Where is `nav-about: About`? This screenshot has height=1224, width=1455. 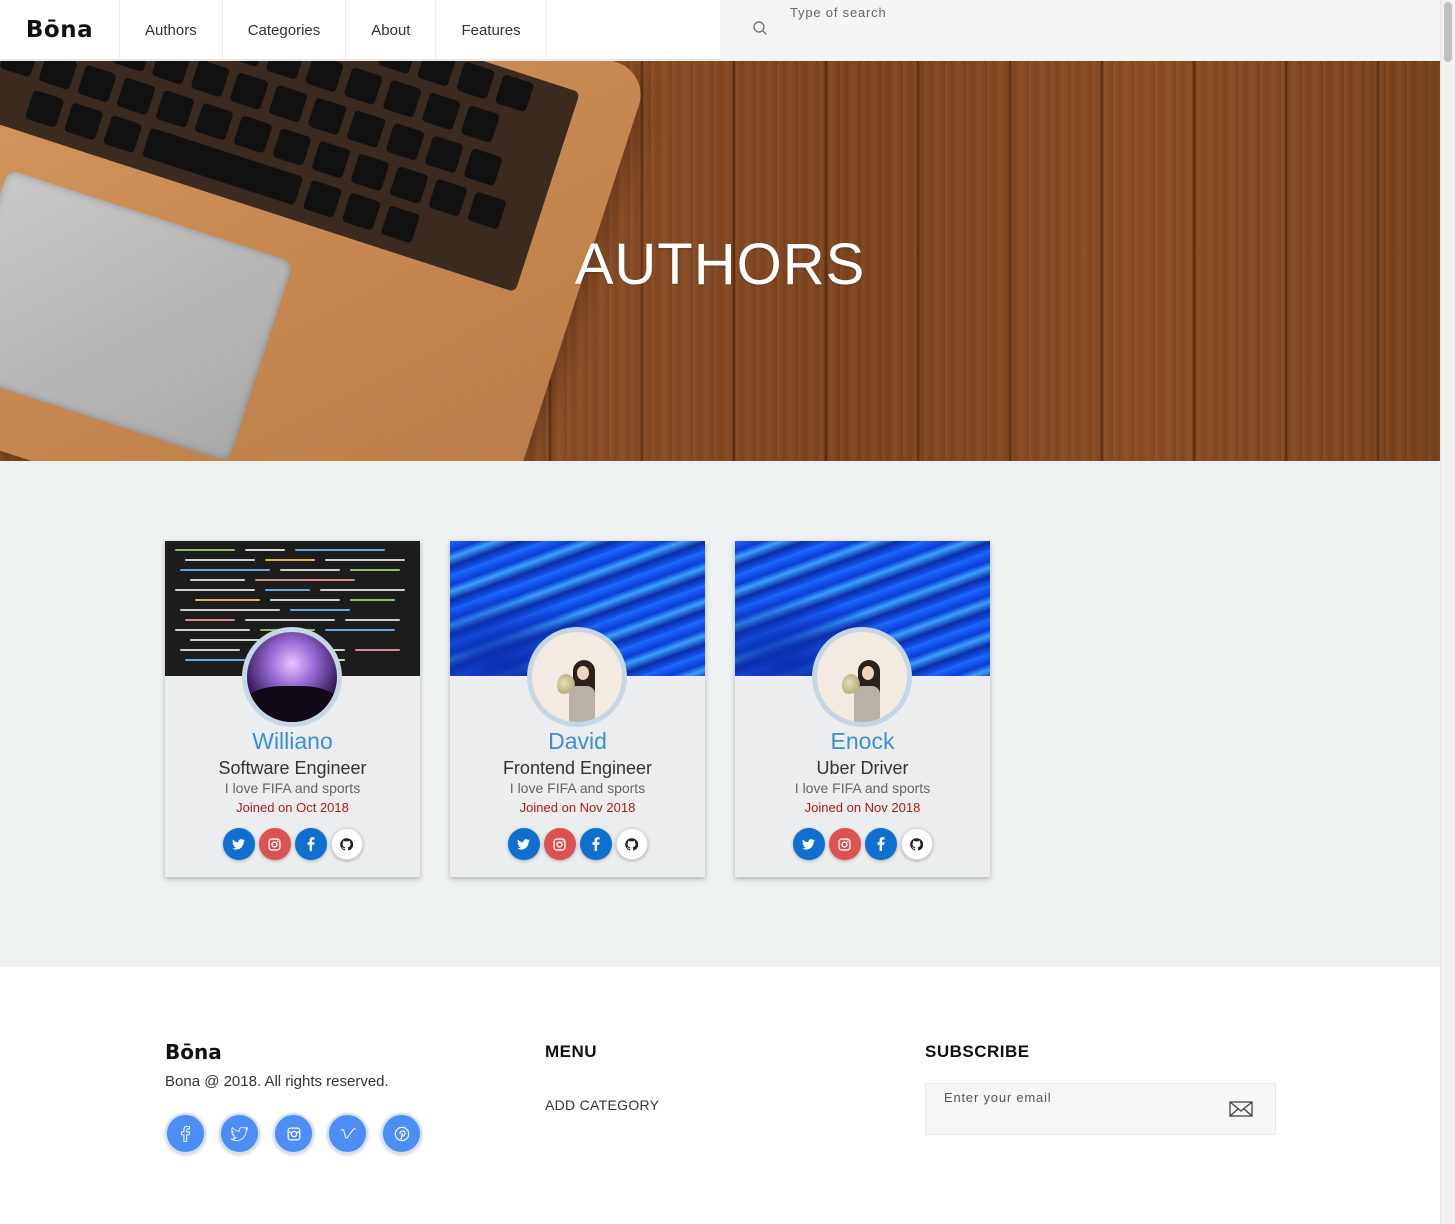 nav-about: About is located at coordinates (391, 30).